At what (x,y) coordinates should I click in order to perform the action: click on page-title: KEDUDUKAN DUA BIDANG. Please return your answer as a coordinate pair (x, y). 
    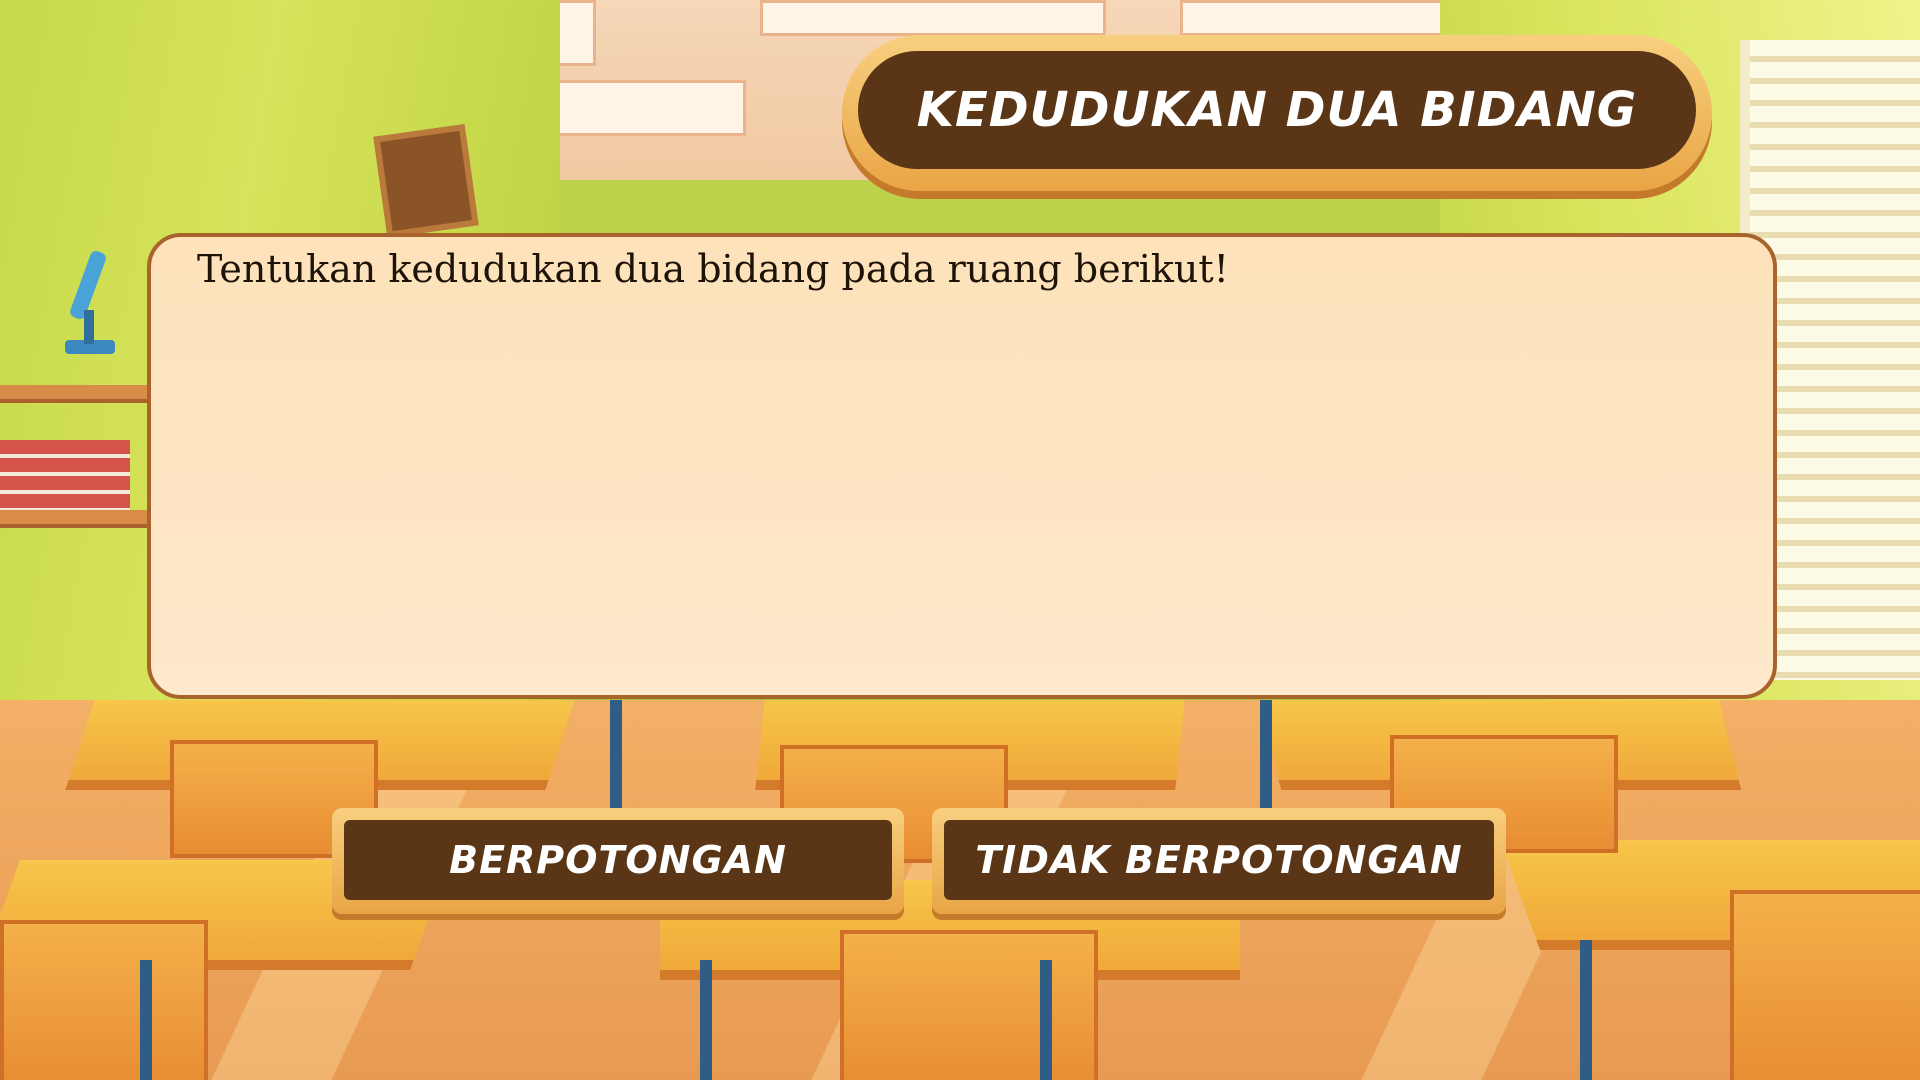
    Looking at the image, I should click on (1277, 110).